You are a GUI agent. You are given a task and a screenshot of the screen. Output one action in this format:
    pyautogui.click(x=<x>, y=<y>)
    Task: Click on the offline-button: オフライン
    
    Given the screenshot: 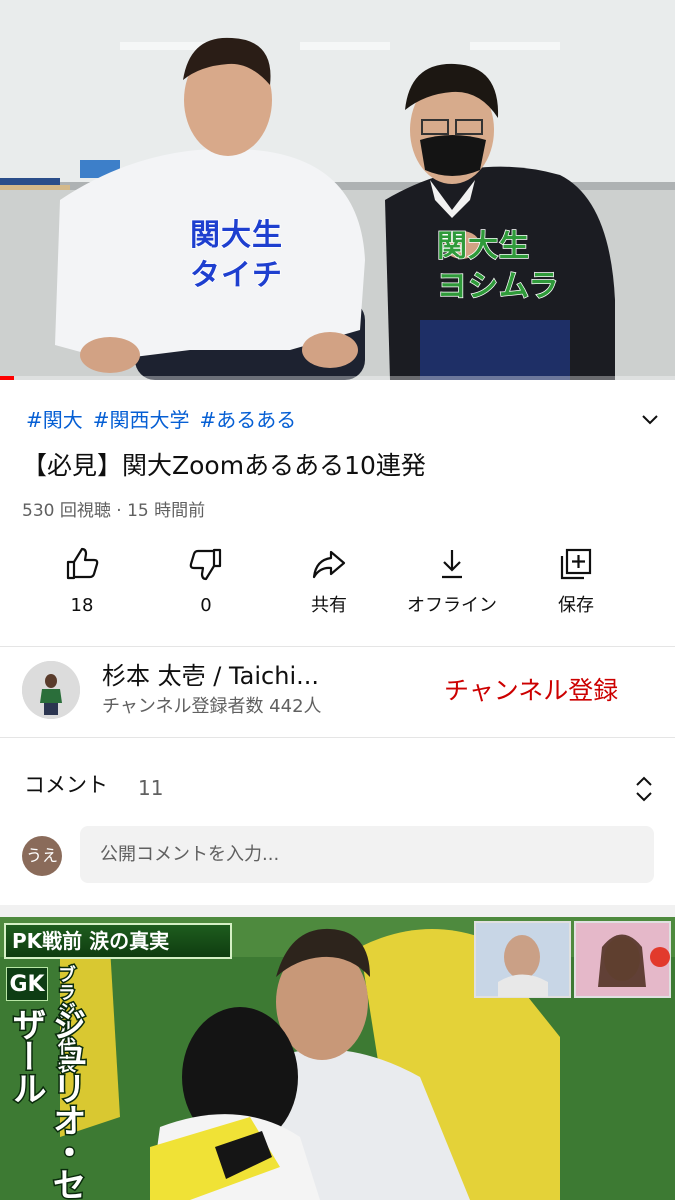 What is the action you would take?
    pyautogui.click(x=452, y=589)
    